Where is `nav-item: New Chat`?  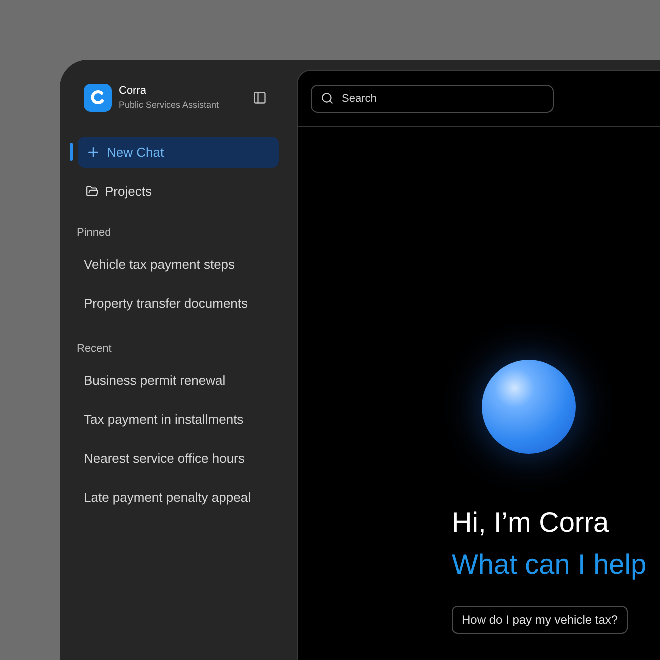
nav-item: New Chat is located at coordinates (178, 152).